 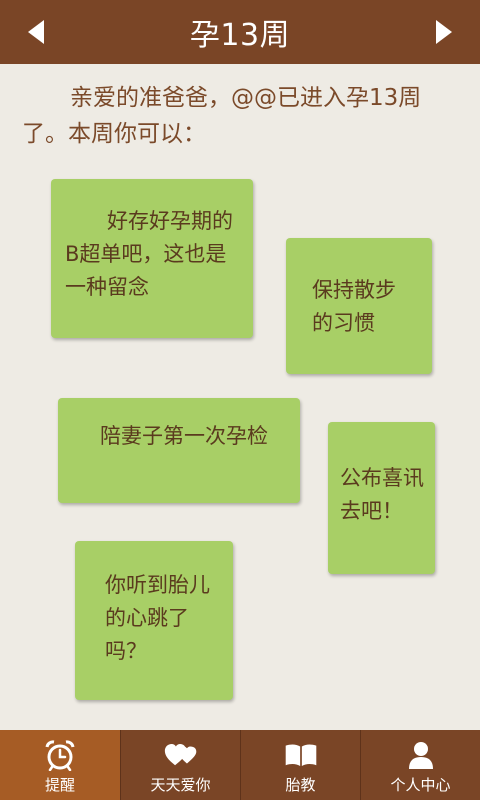 I want to click on note-card: 好存好孕期的B超单吧，这也是一种留念, so click(x=152, y=258).